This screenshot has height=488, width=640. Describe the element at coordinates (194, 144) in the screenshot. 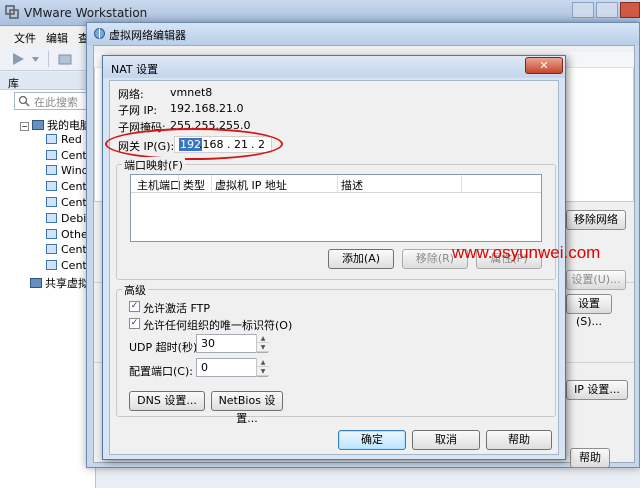

I see `annotation-ellipse` at that location.